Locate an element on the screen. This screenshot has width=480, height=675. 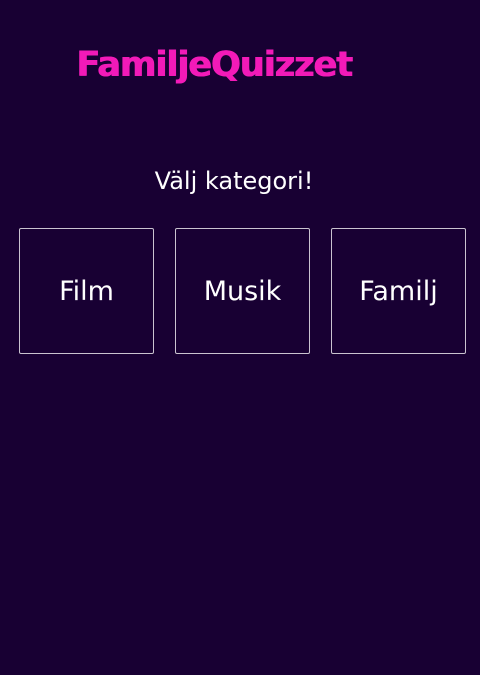
app-logo: FamiljeQuizzet is located at coordinates (214, 65).